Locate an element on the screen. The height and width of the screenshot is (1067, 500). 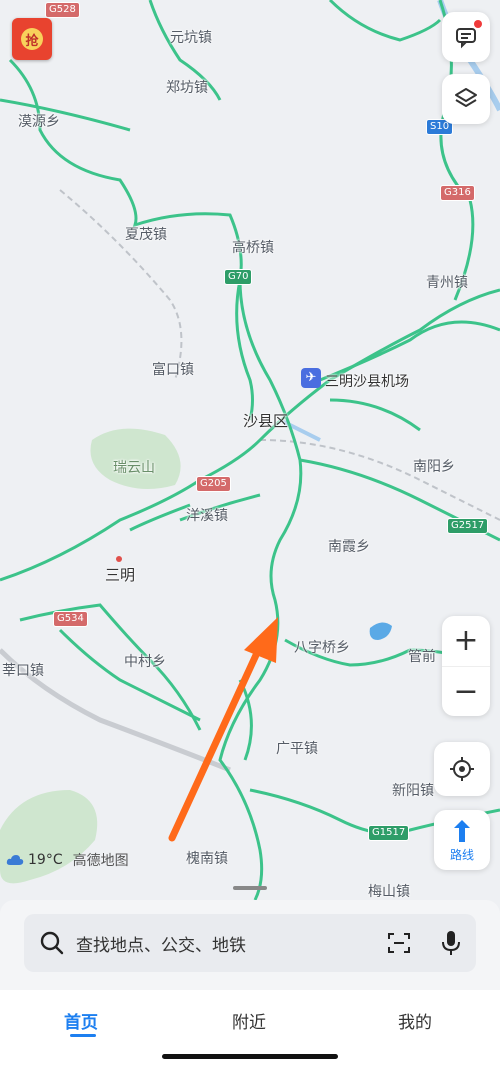
home-indicator is located at coordinates (250, 1056).